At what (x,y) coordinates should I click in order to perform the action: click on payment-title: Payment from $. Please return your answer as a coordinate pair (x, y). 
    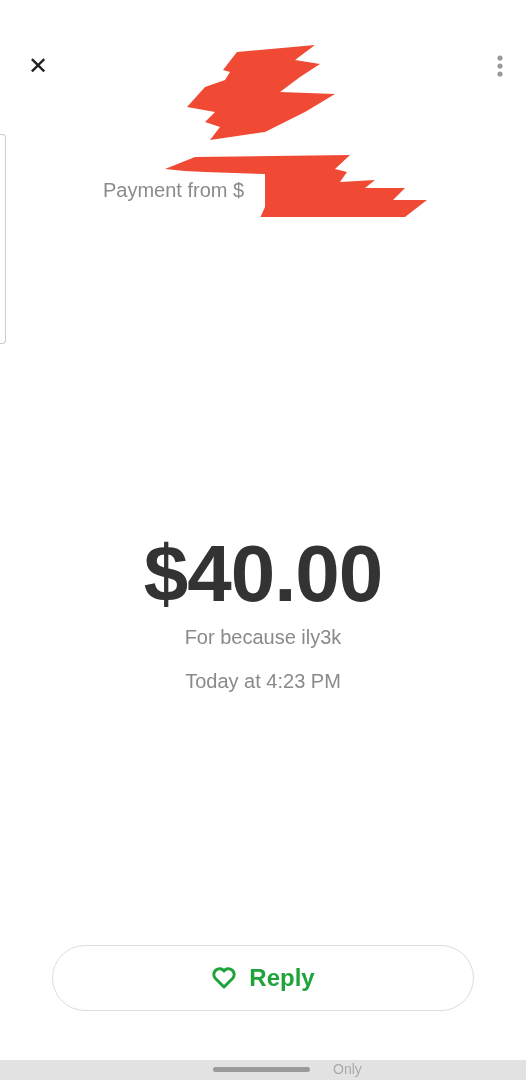
    Looking at the image, I should click on (174, 190).